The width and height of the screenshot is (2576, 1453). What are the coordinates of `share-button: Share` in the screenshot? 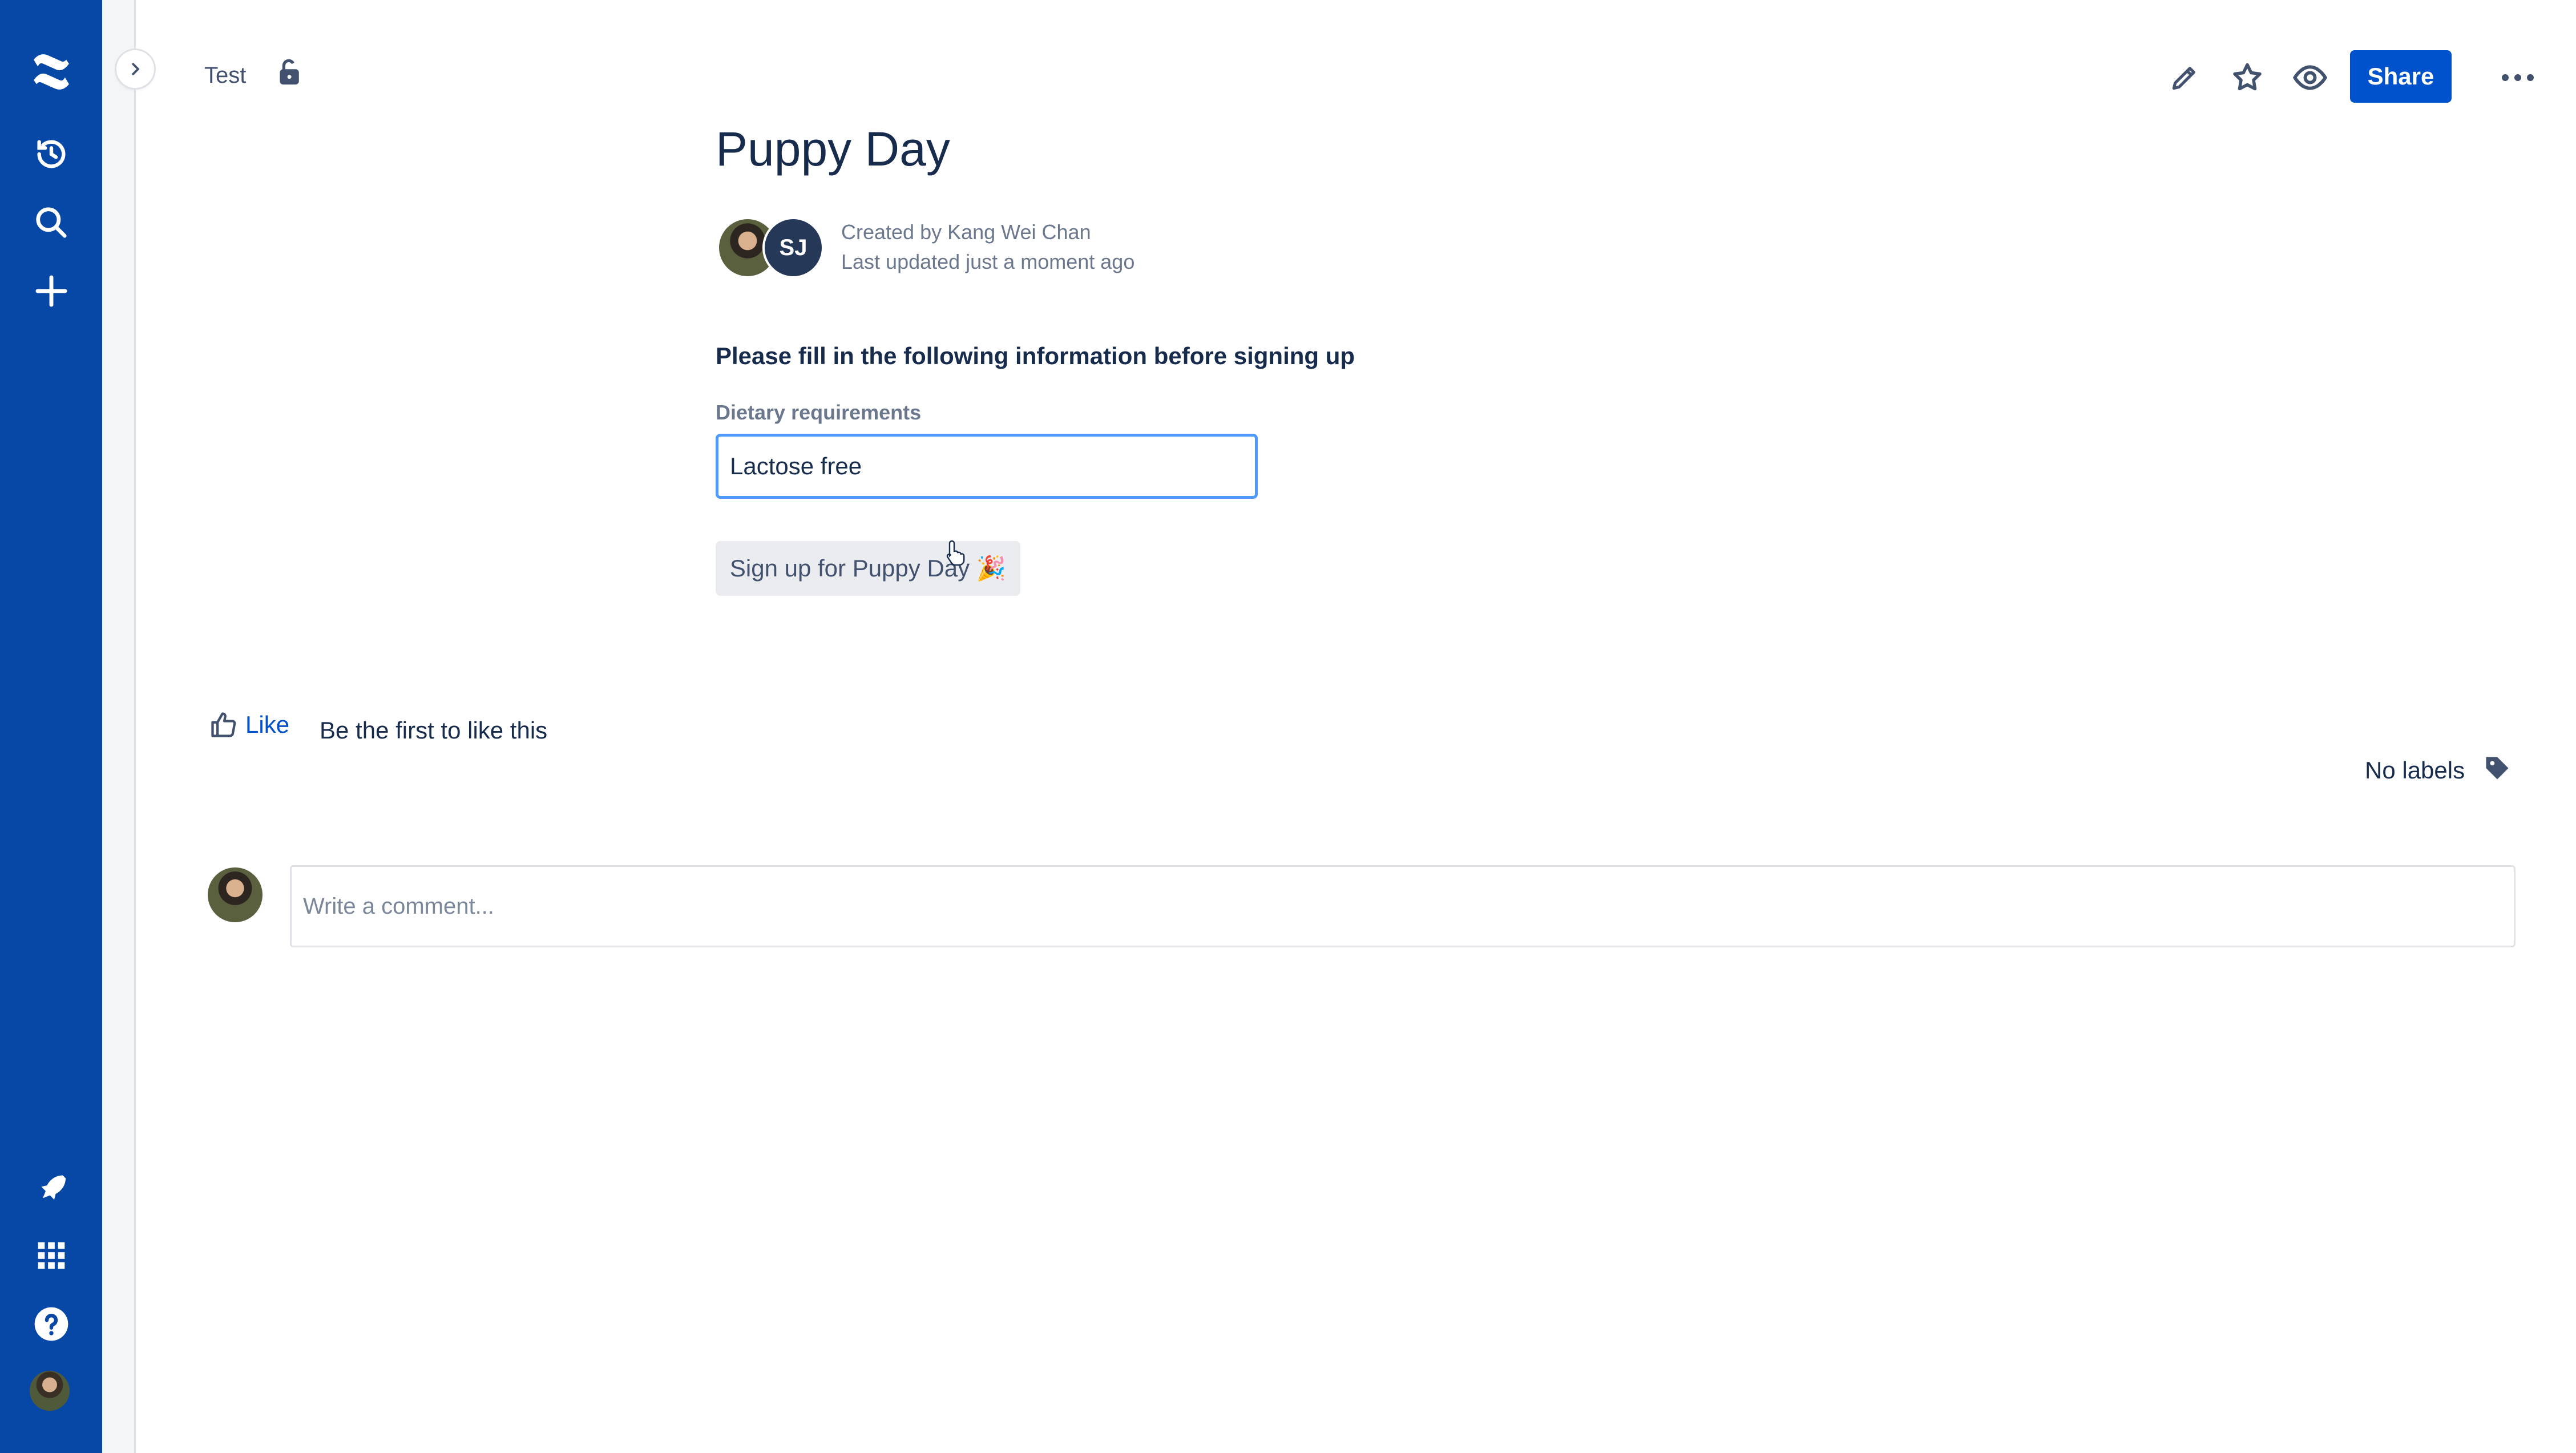 It's located at (2401, 76).